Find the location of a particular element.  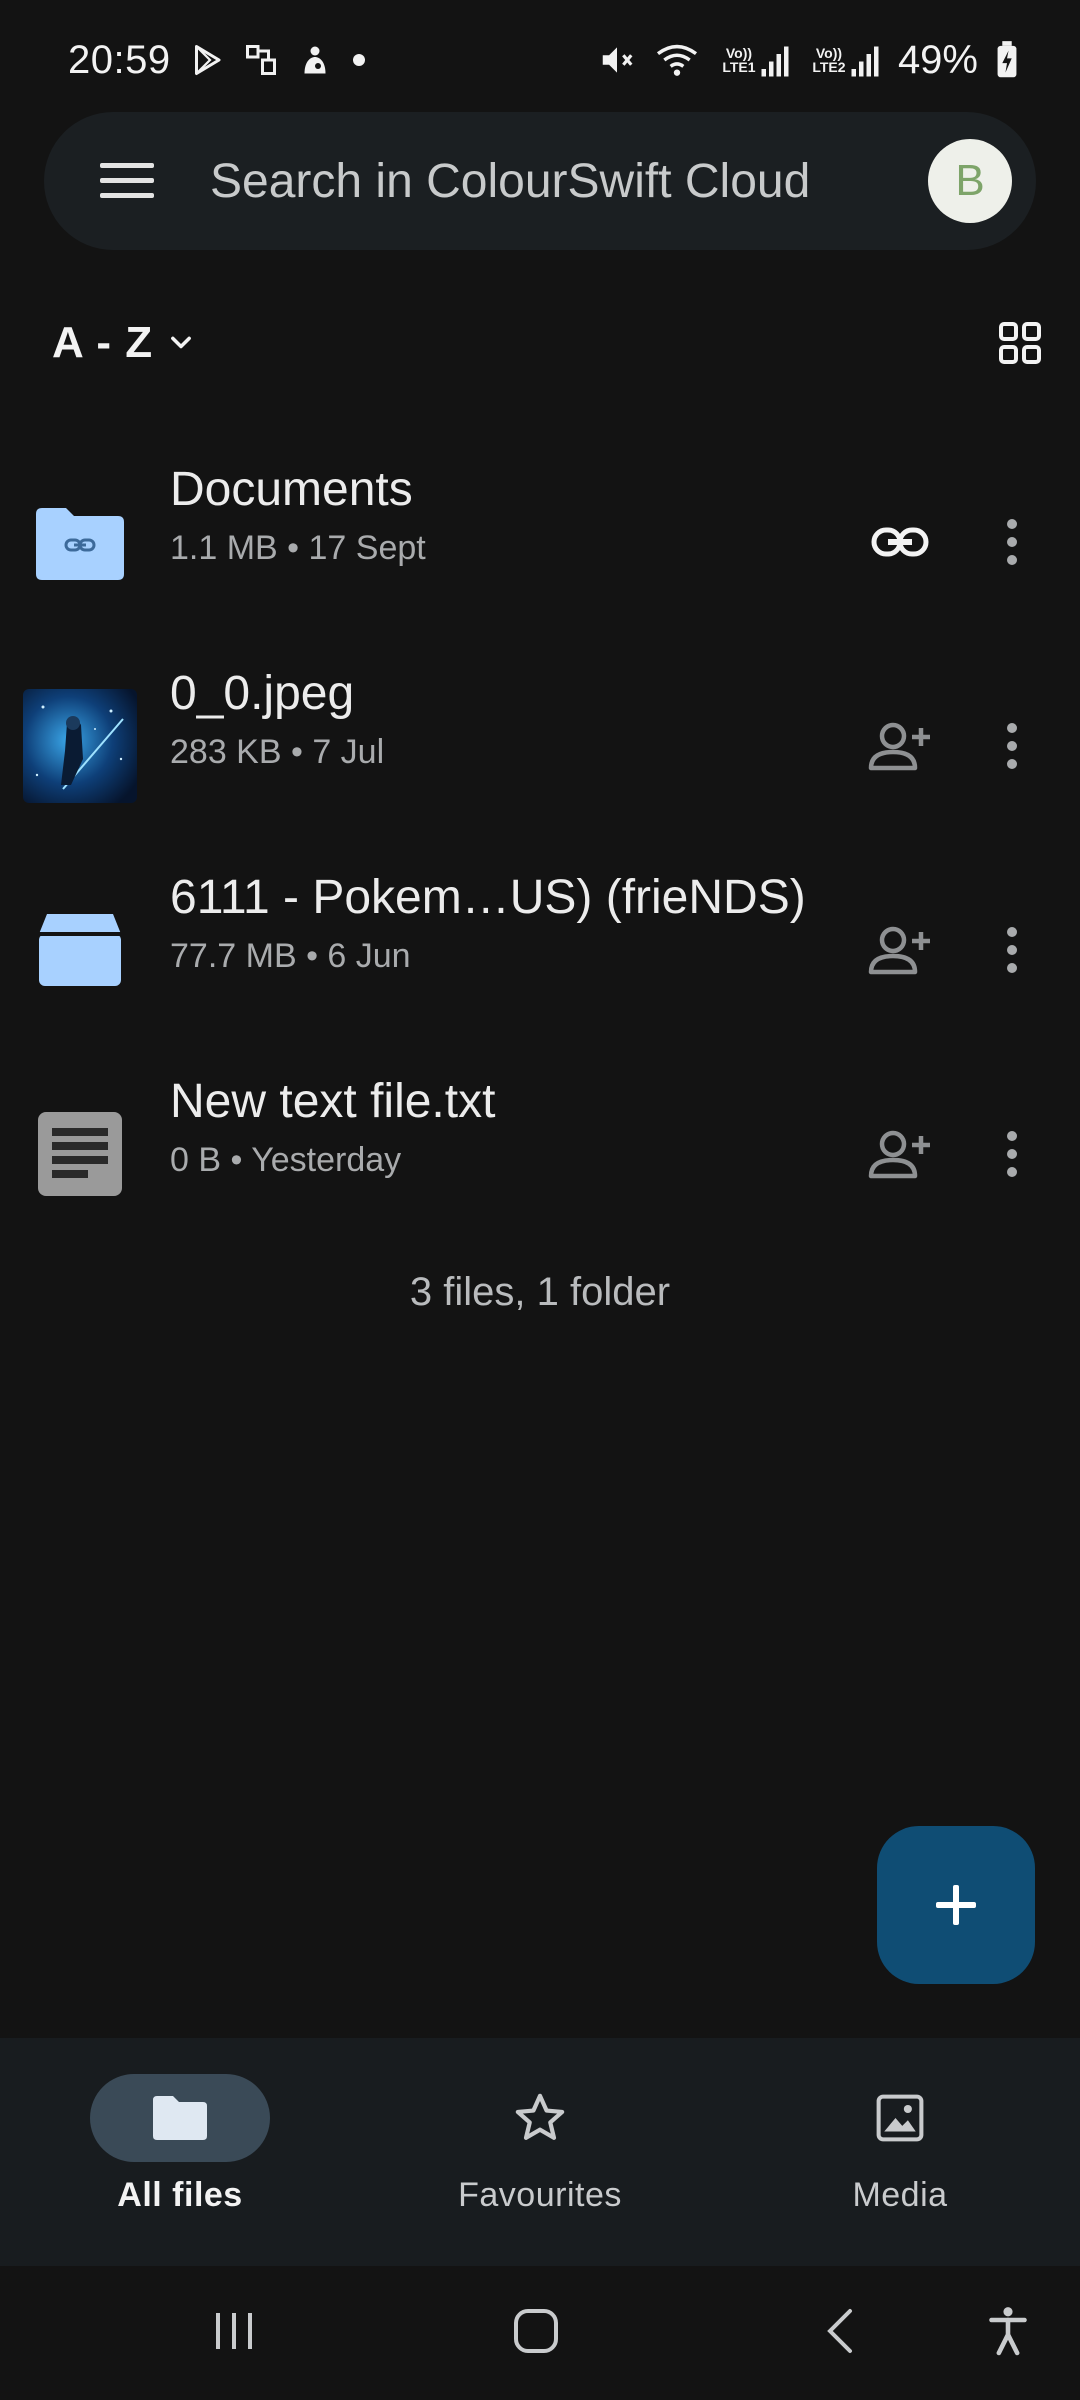

status-left: 20:59 is located at coordinates (217, 60).